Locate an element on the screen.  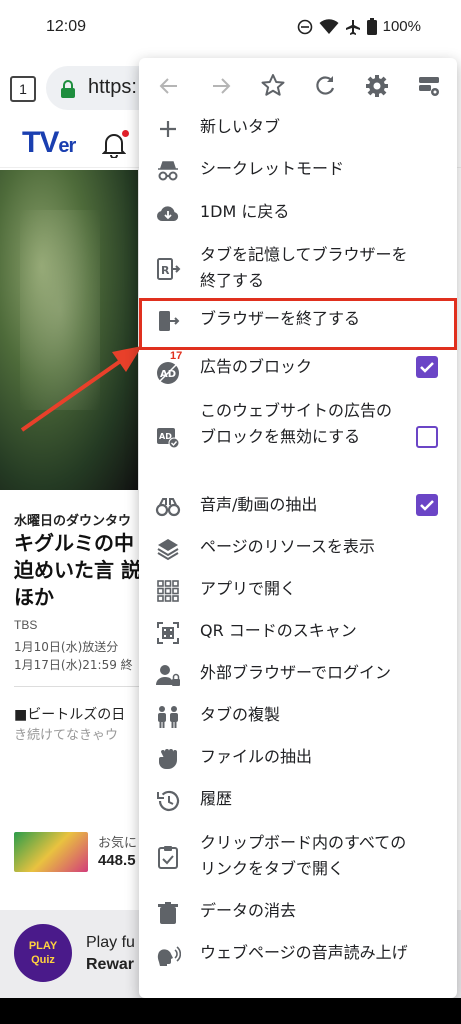
tver-logo: TVer is located at coordinates (49, 143).